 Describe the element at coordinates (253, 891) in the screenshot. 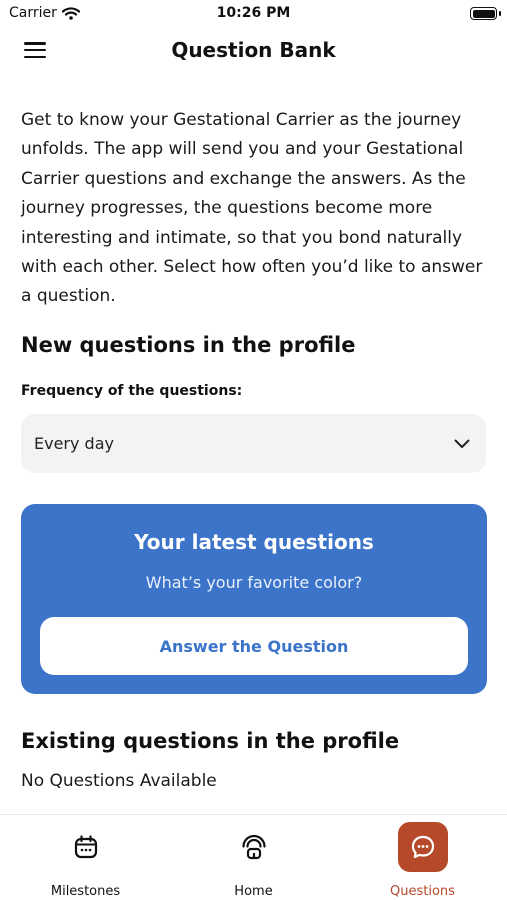

I see `tab-label: Home` at that location.